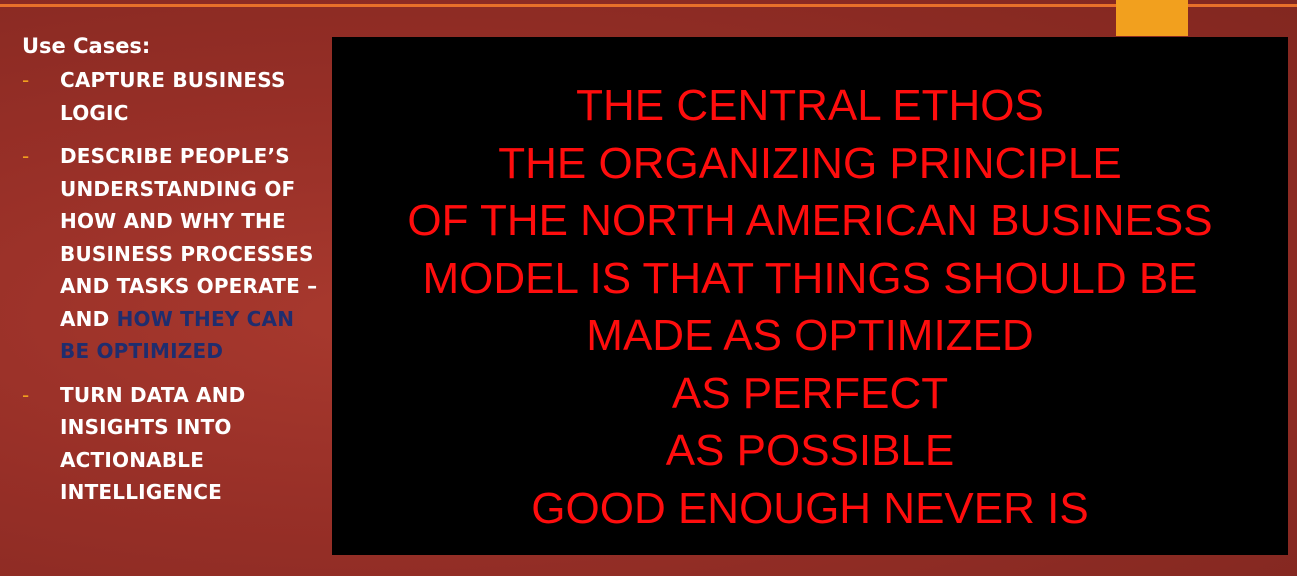 This screenshot has height=576, width=1297. What do you see at coordinates (86, 46) in the screenshot?
I see `use-cases-heading: Use Cases:` at bounding box center [86, 46].